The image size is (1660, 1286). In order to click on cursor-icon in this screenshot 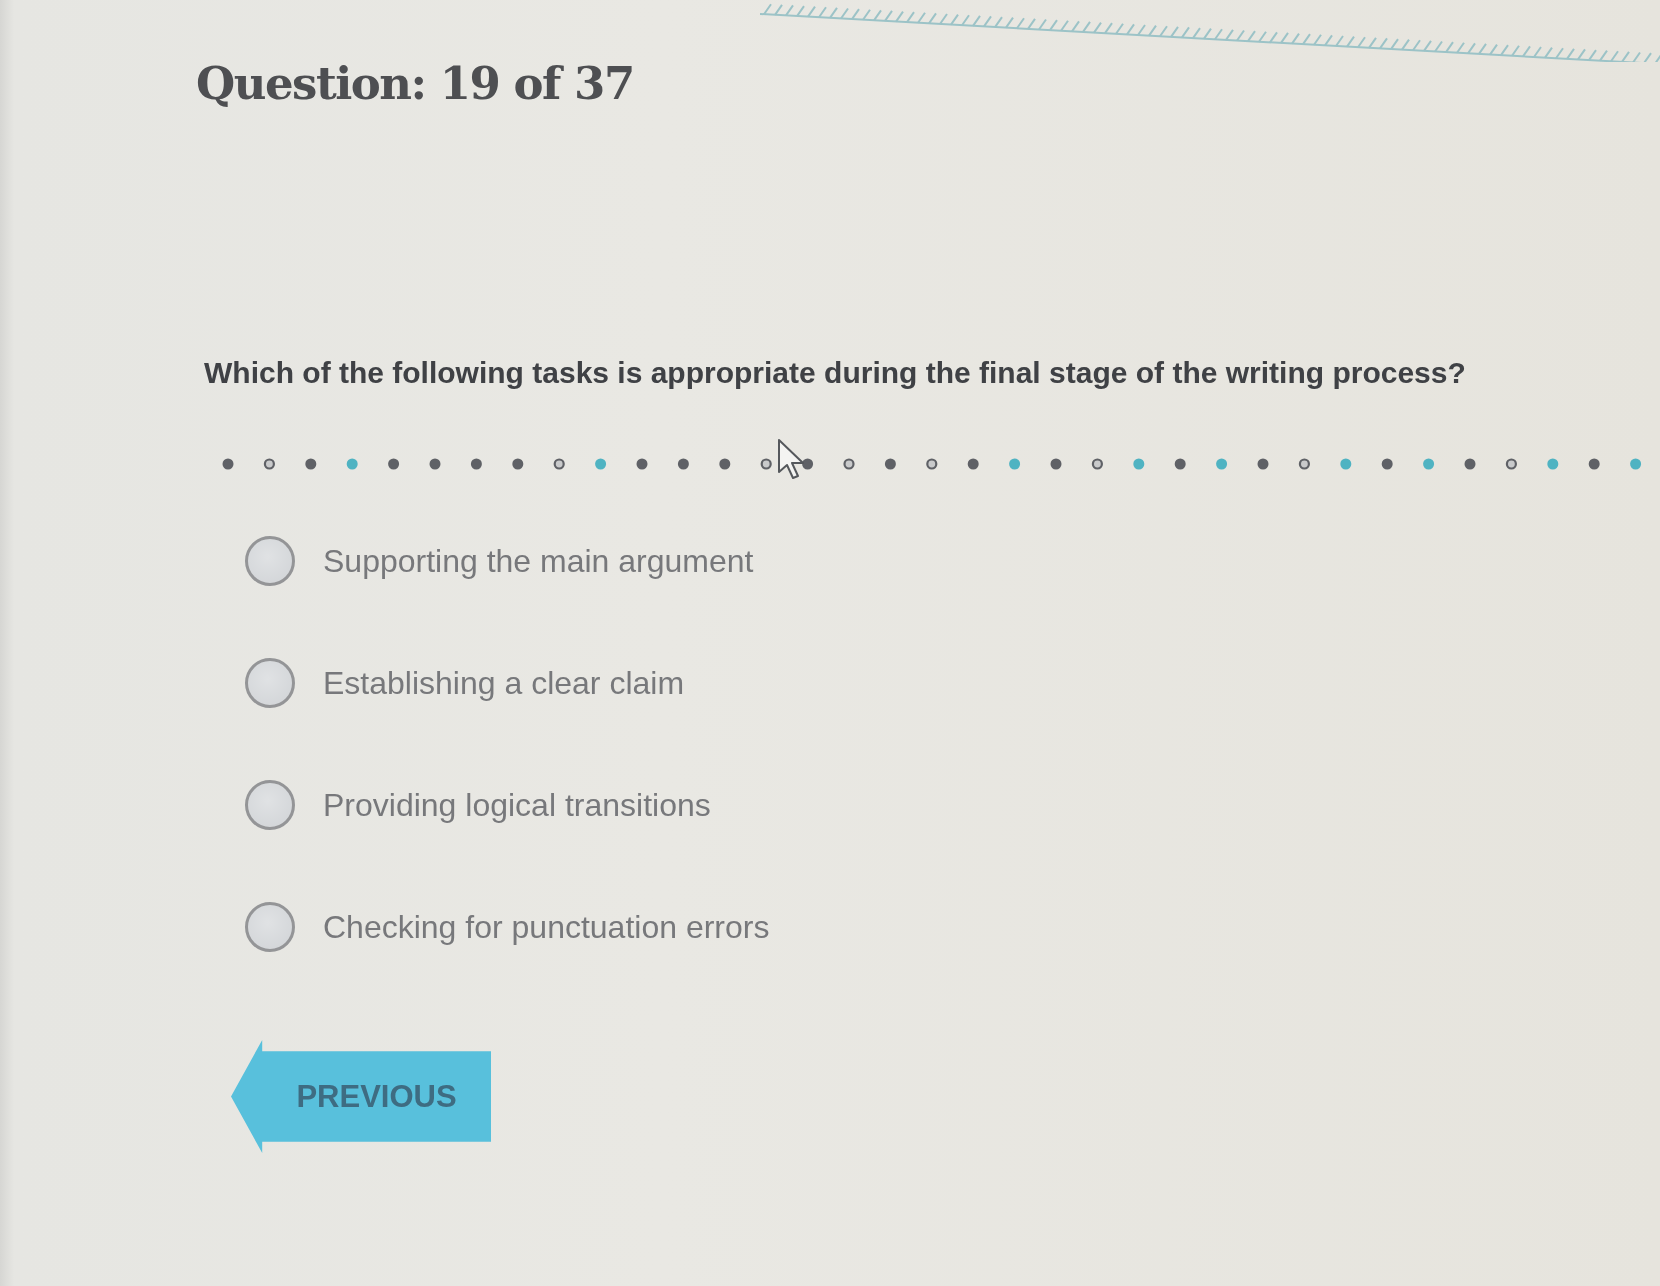, I will do `click(792, 459)`.